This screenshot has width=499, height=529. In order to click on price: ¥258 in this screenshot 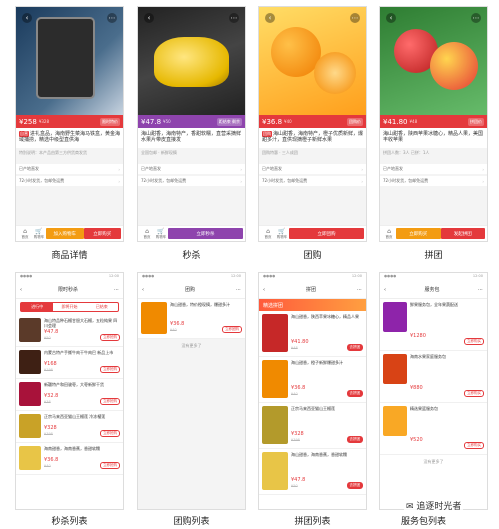, I will do `click(28, 121)`.